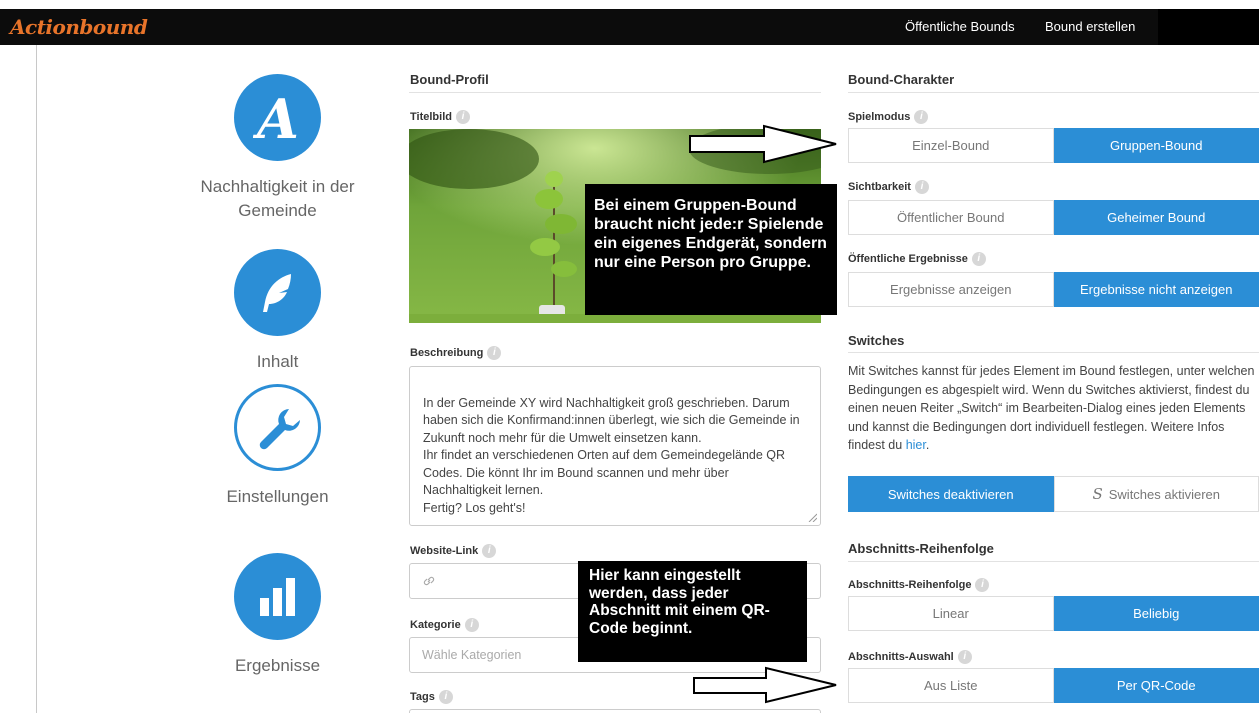 The image size is (1259, 713). I want to click on game-mode-label: Spielmodus i, so click(888, 117).